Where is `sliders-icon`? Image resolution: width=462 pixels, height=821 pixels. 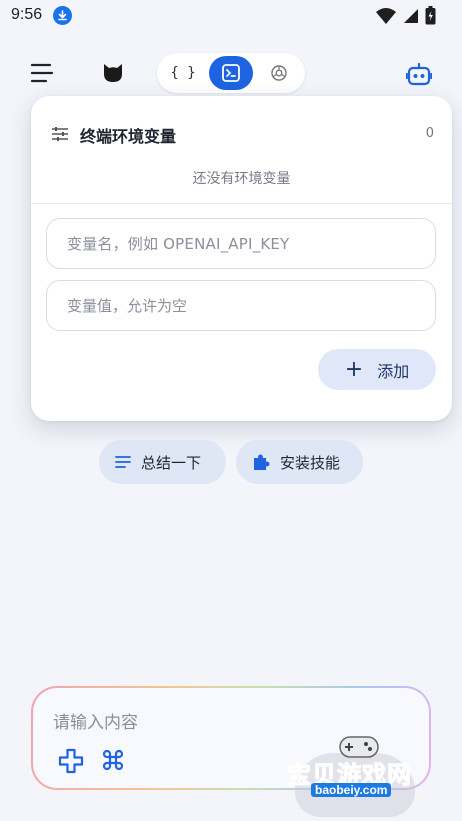 sliders-icon is located at coordinates (60, 136).